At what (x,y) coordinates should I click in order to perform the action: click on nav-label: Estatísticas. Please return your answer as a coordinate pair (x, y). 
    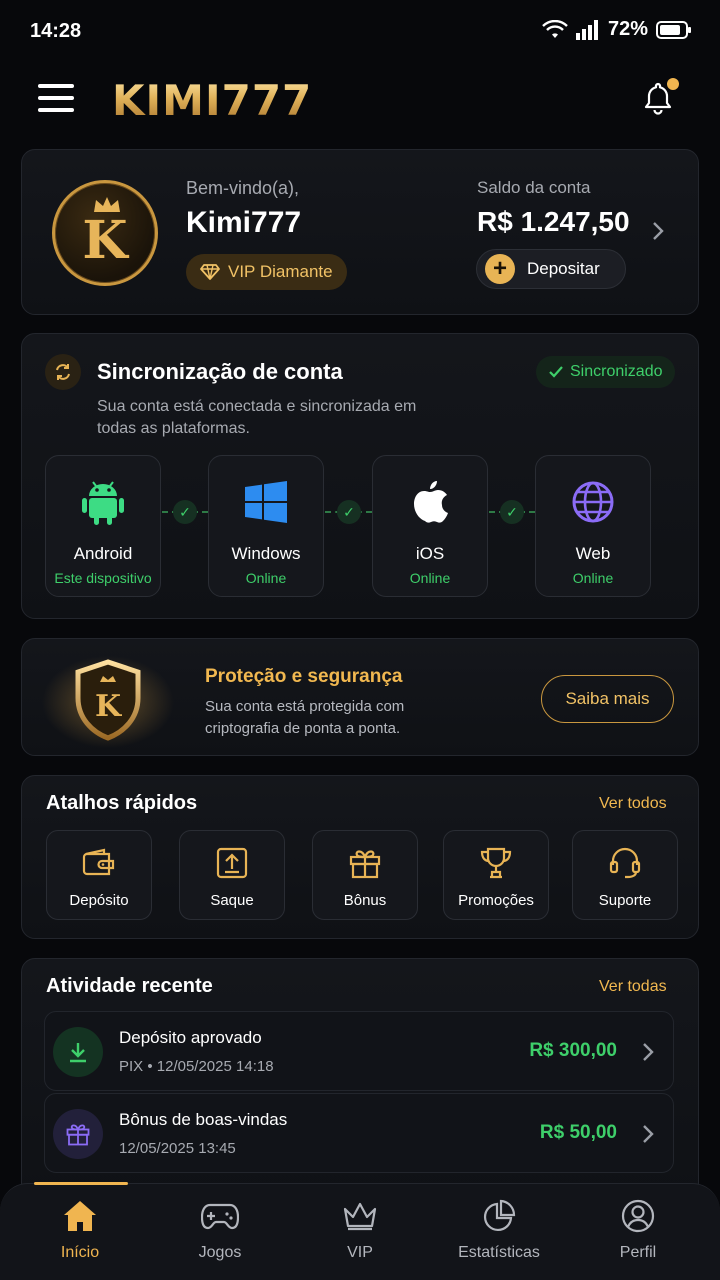
    Looking at the image, I should click on (499, 1252).